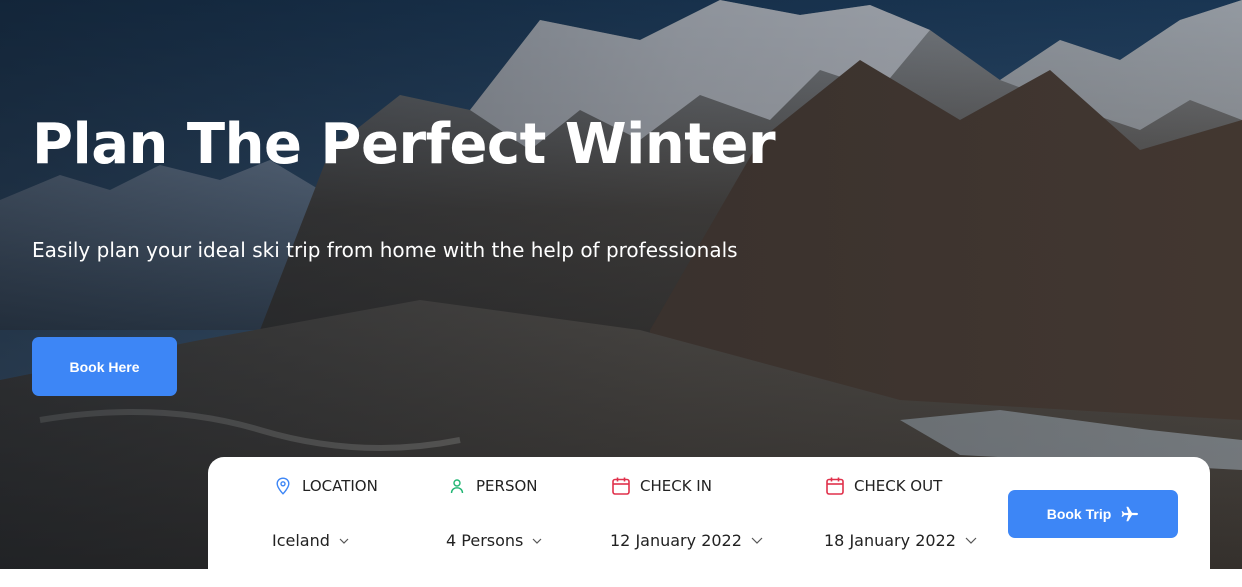 The height and width of the screenshot is (587, 1242). Describe the element at coordinates (890, 540) in the screenshot. I see `check-out-value: 18 January 2022` at that location.